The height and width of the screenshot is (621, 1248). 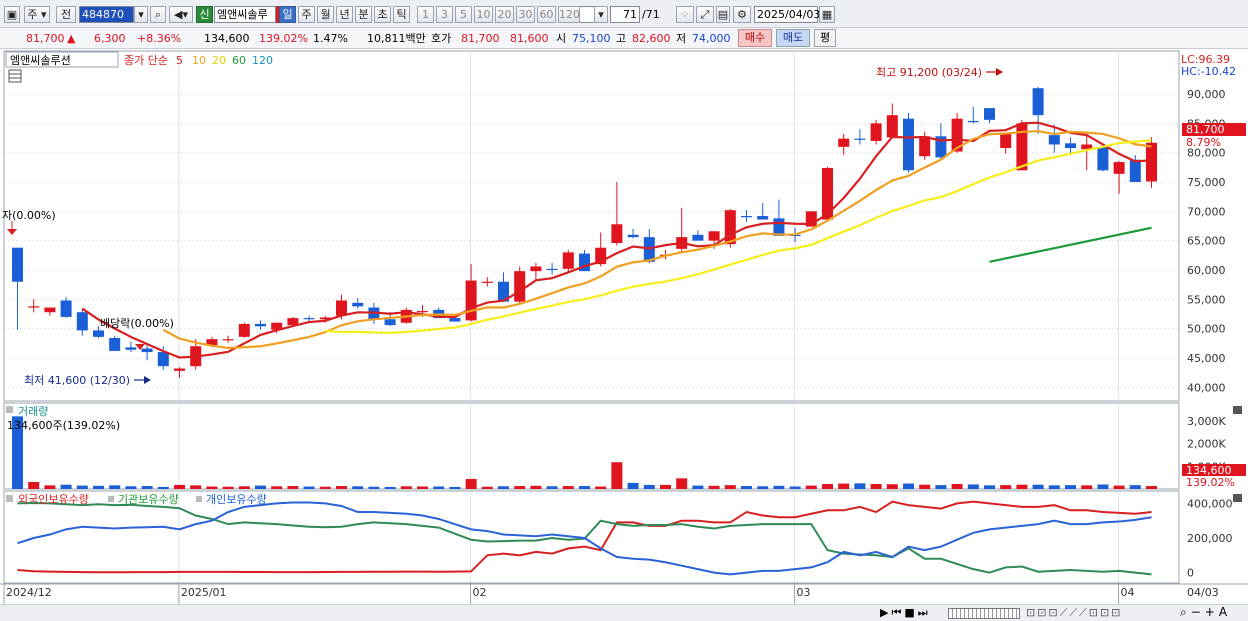 I want to click on interval-button-5: 5, so click(x=463, y=14).